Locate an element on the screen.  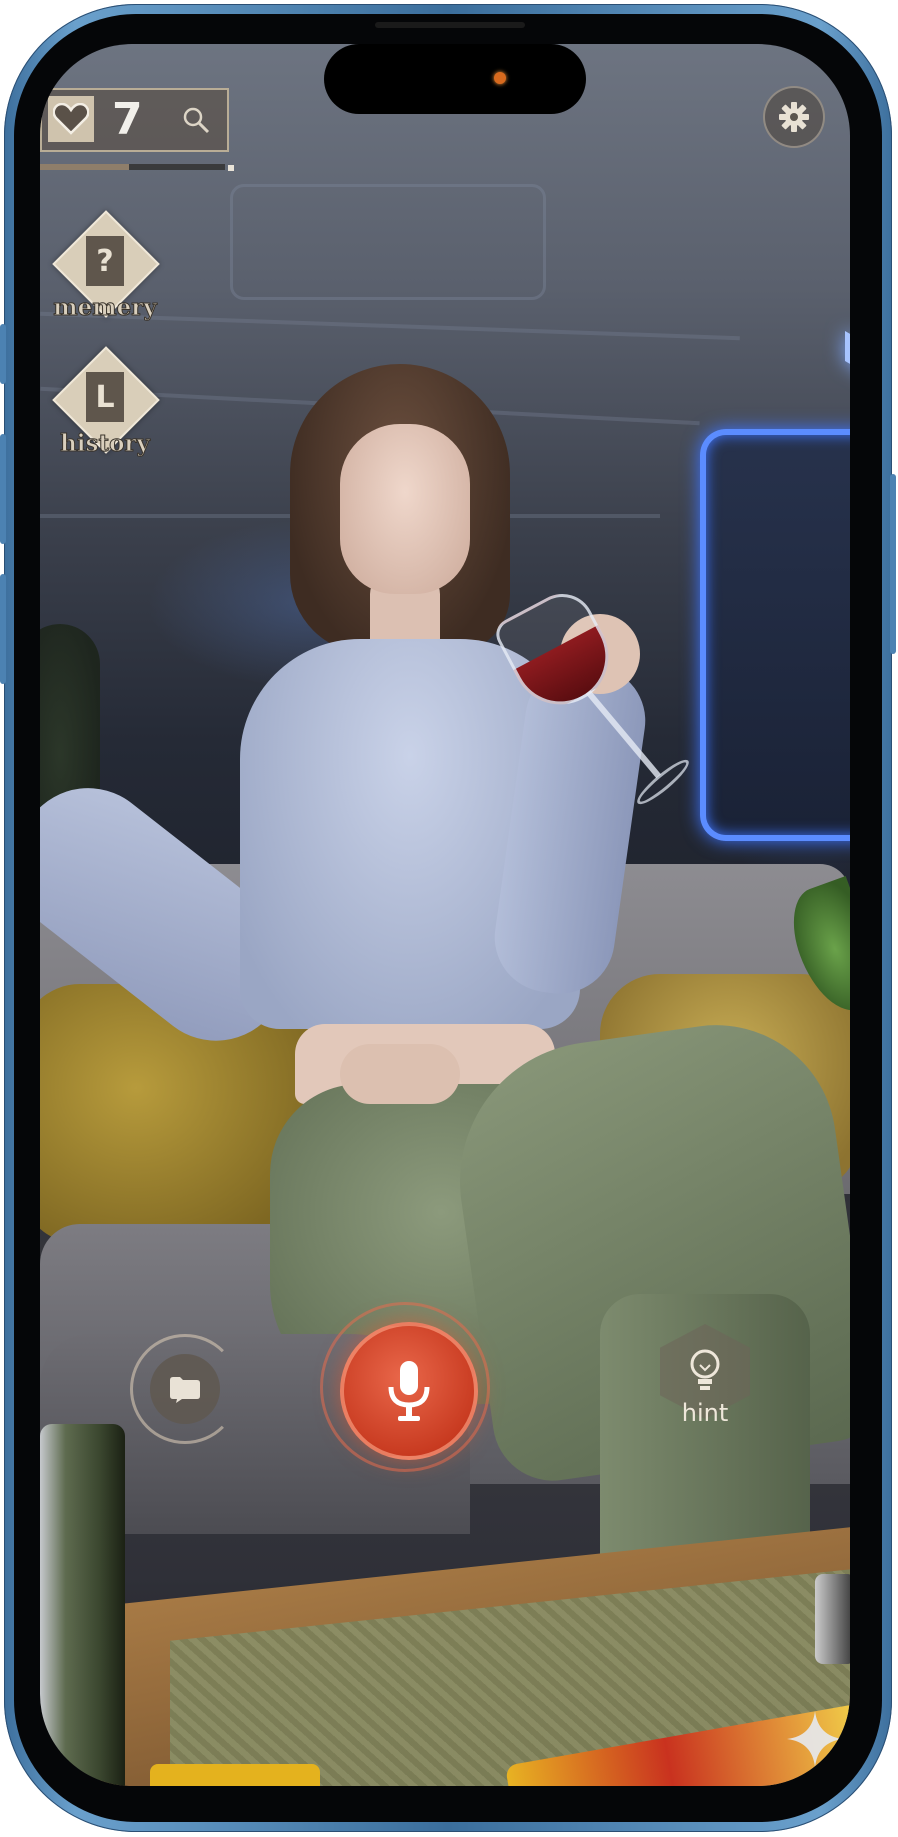
volume-up-button is located at coordinates (3, 489).